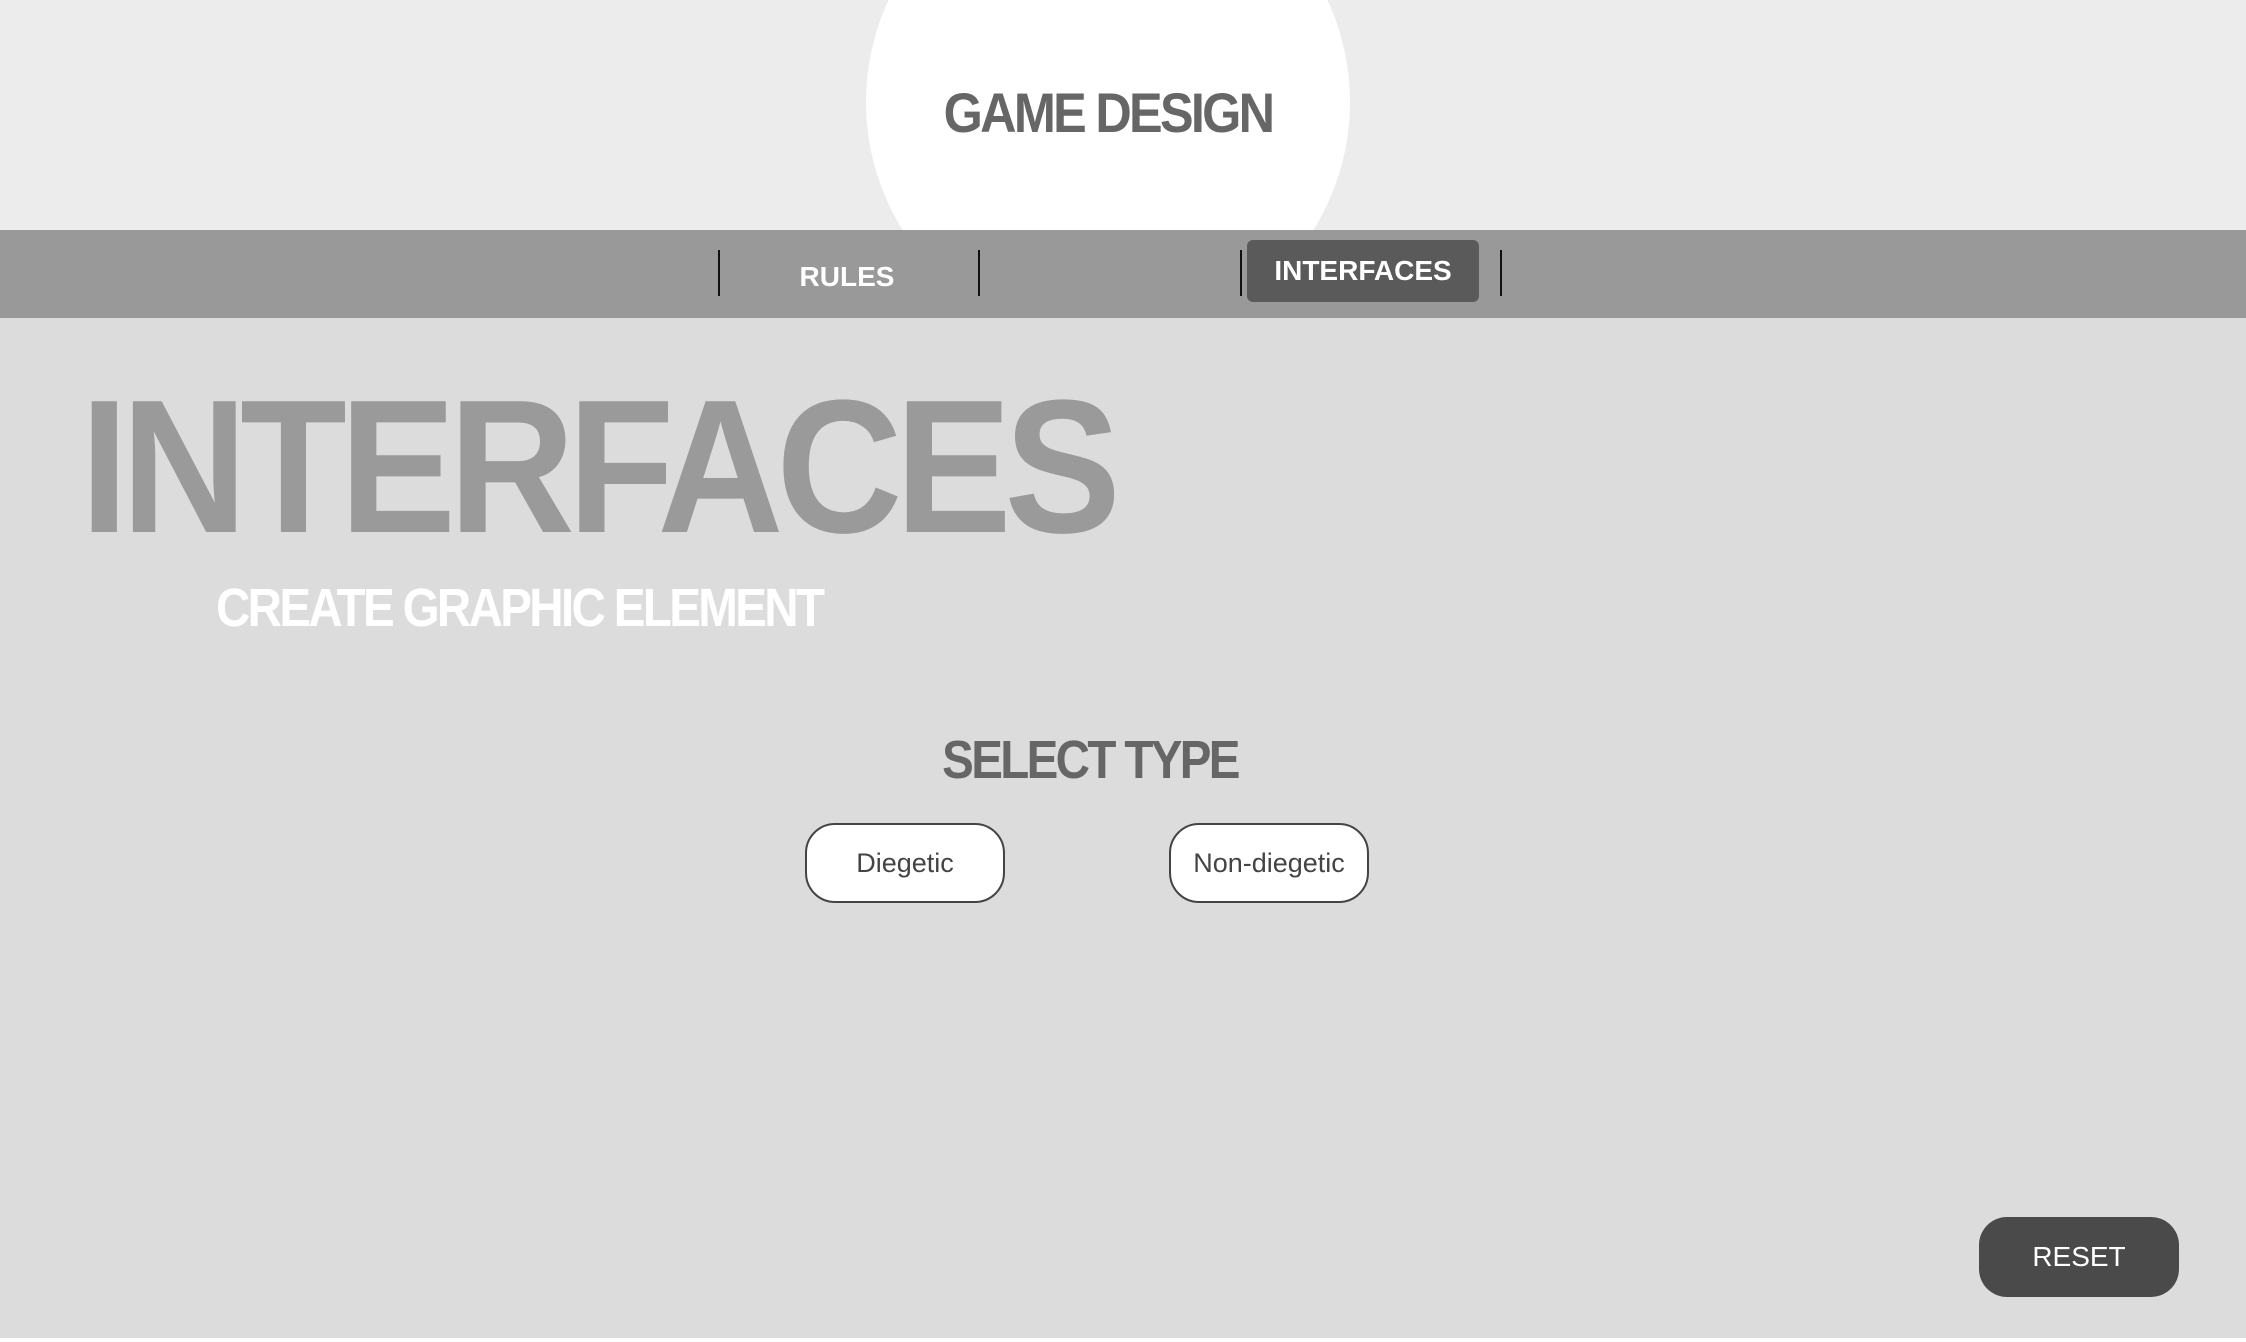  I want to click on reset-button: RESET, so click(2079, 1257).